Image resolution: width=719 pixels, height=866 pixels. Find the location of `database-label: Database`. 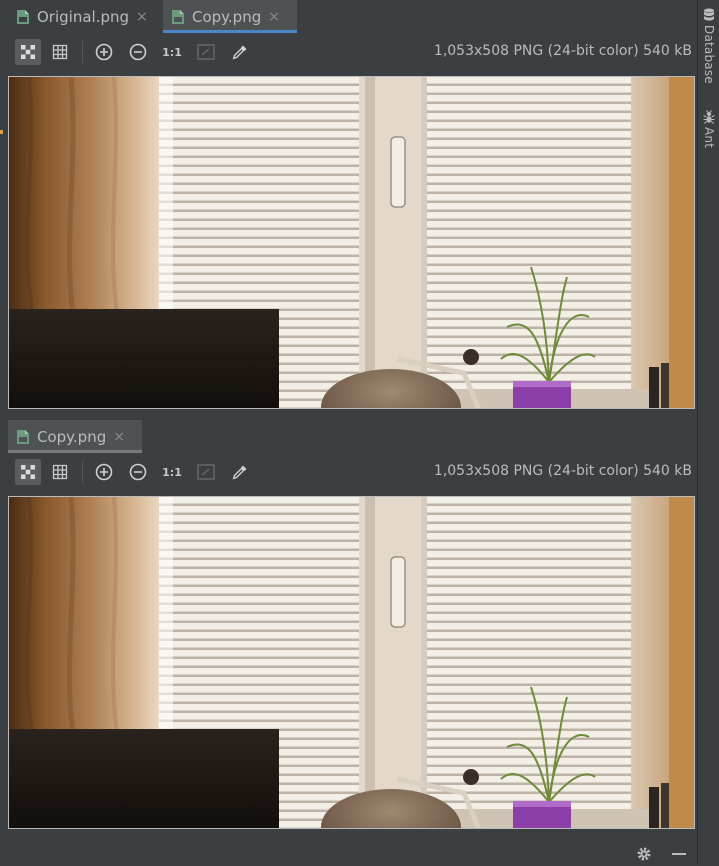

database-label: Database is located at coordinates (709, 54).